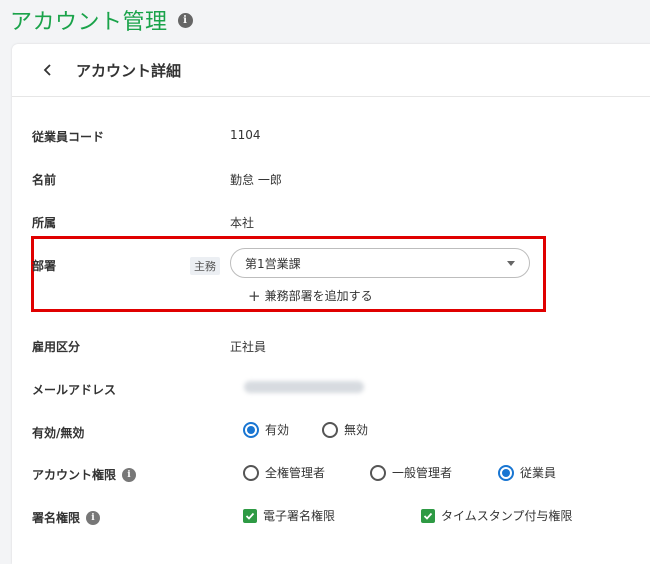 The width and height of the screenshot is (650, 564). What do you see at coordinates (56, 347) in the screenshot?
I see `employment-type-label: 雇用区分` at bounding box center [56, 347].